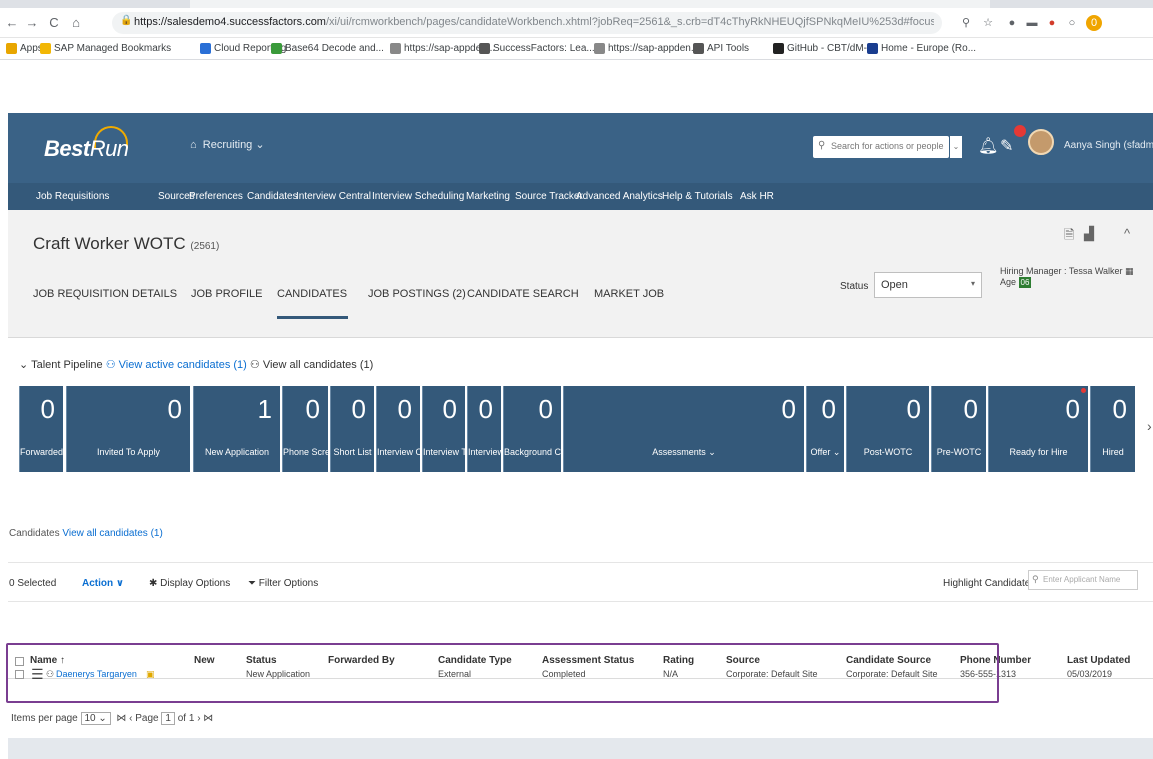 The image size is (1153, 759). I want to click on pipeline-stage: 1 New Application, so click(236, 429).